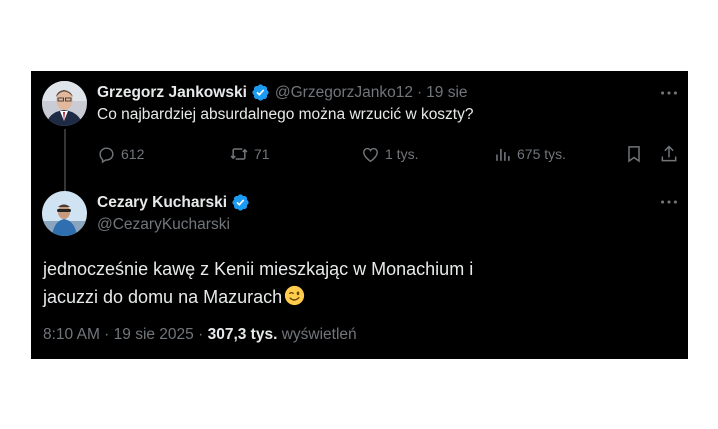 The image size is (718, 429). I want to click on views-icon, so click(503, 154).